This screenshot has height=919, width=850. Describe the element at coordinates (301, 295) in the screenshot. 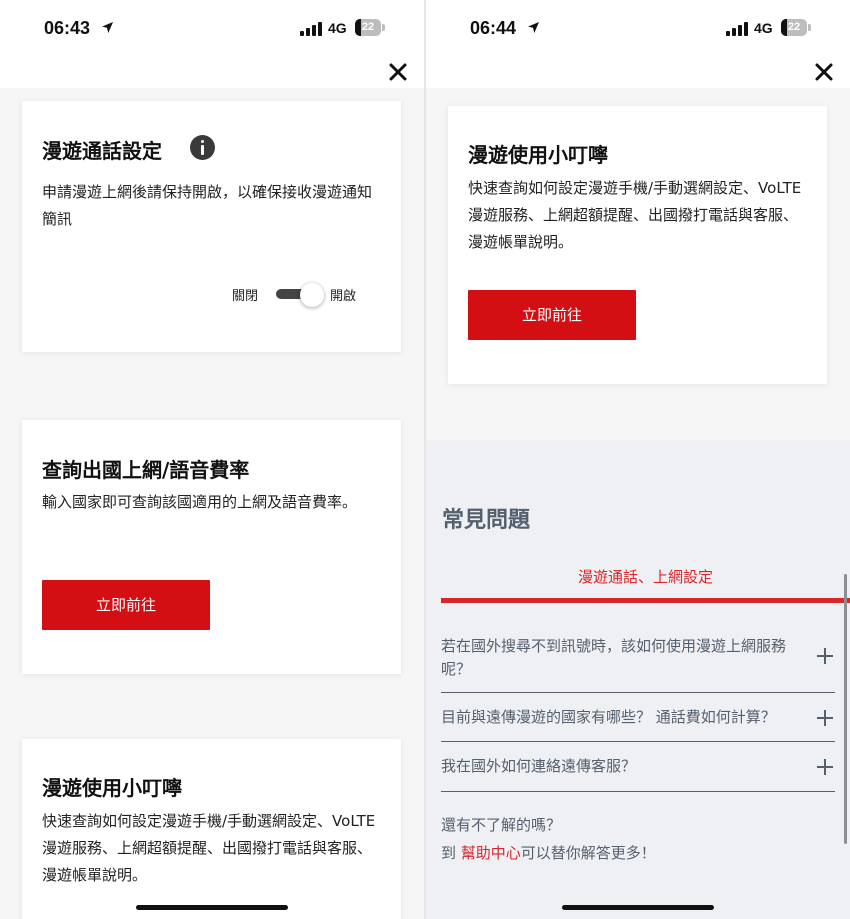

I see `roaming-toggle` at that location.